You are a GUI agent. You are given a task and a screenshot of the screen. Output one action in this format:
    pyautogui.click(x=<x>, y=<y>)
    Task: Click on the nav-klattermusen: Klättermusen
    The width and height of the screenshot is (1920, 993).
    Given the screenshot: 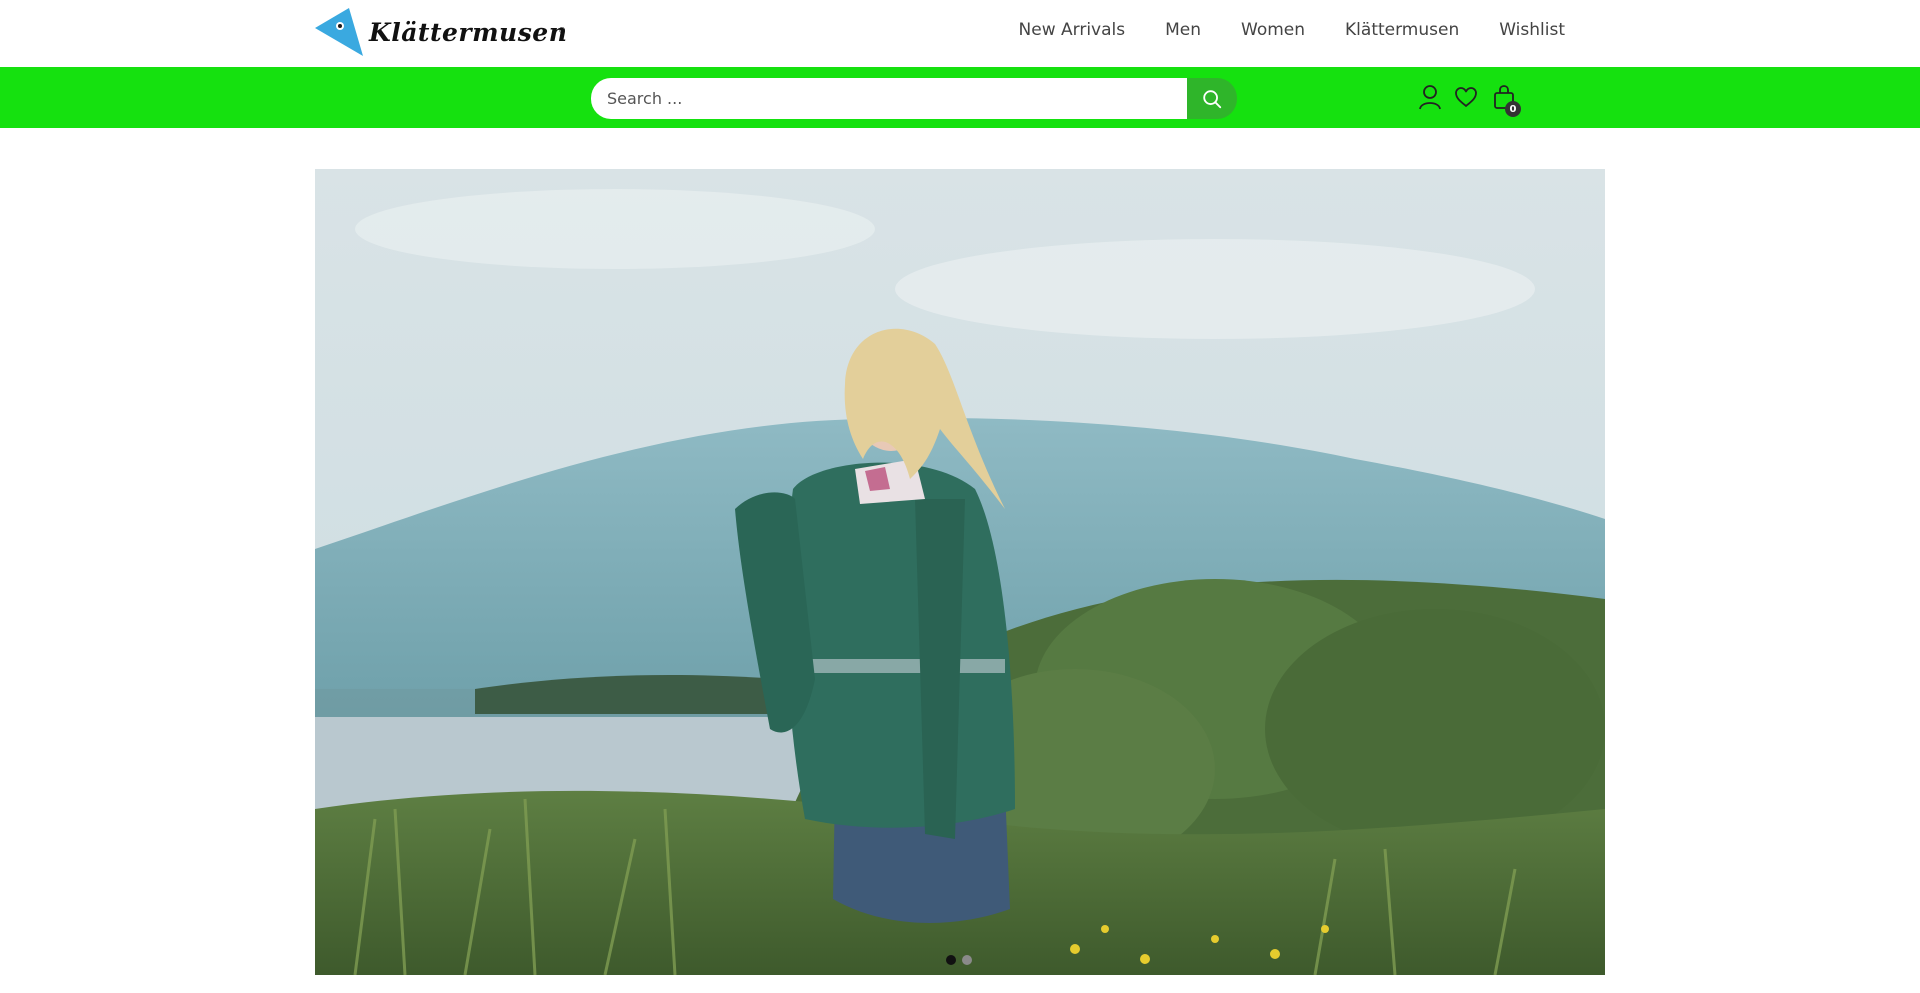 What is the action you would take?
    pyautogui.click(x=1402, y=30)
    